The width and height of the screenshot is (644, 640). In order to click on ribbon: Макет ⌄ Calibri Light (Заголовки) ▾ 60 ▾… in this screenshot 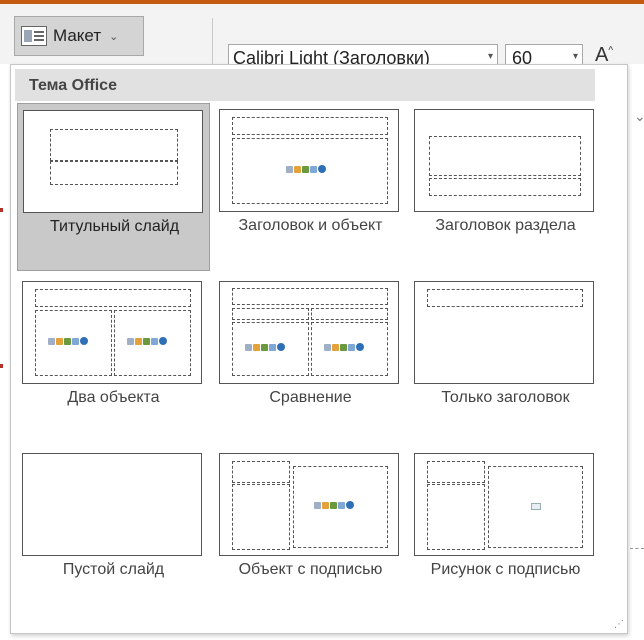, I will do `click(322, 34)`.